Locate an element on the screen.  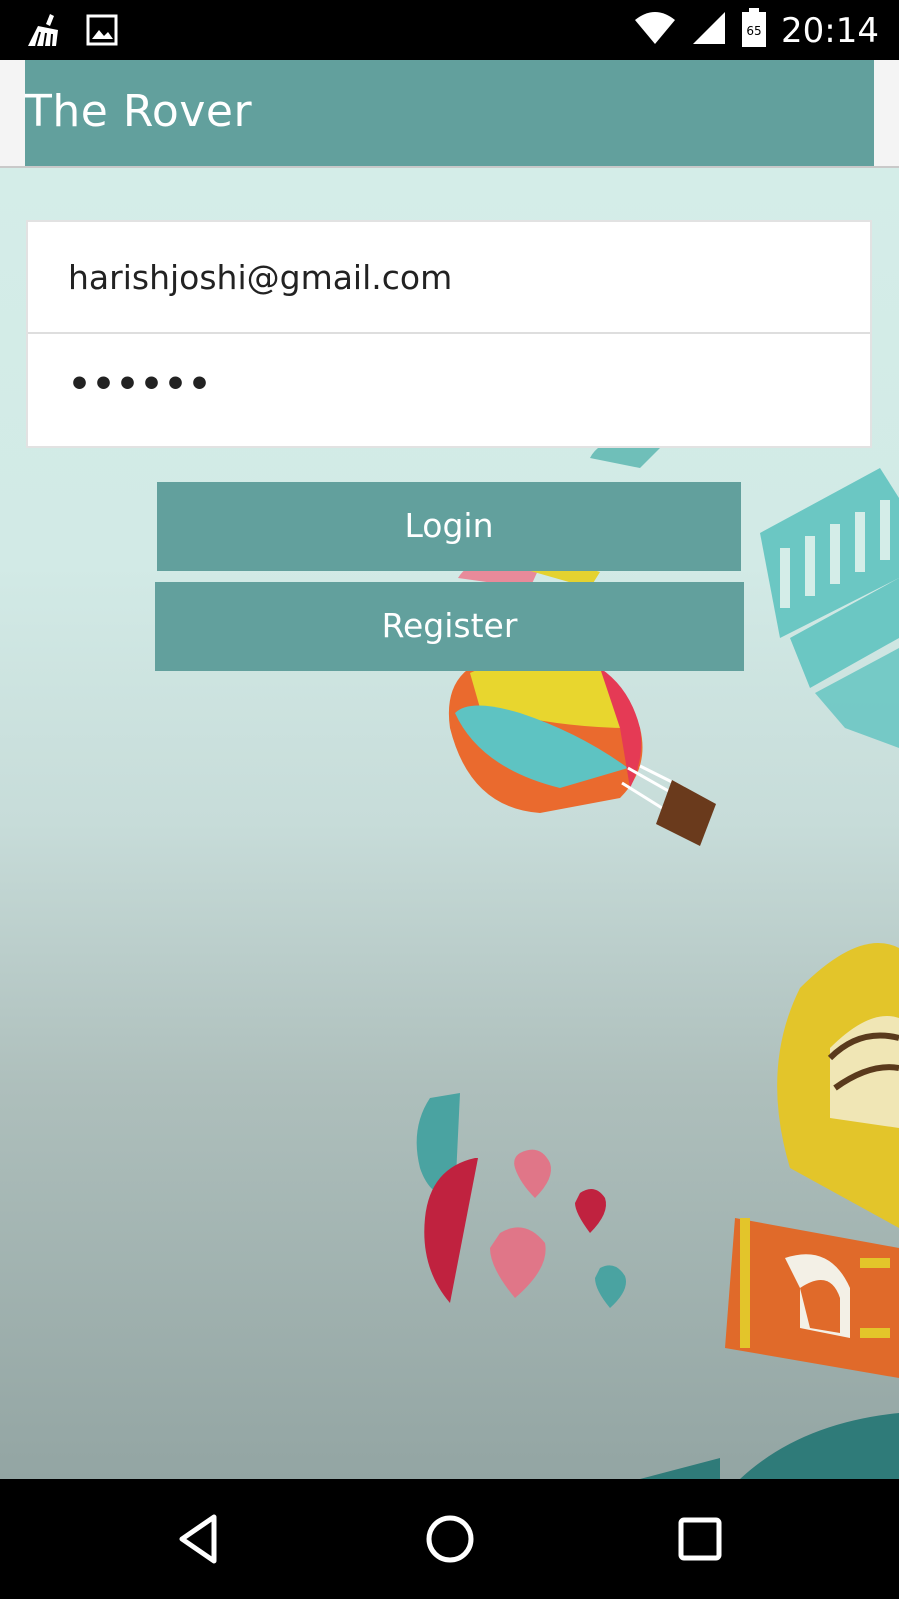
wifi-icon is located at coordinates (655, 30).